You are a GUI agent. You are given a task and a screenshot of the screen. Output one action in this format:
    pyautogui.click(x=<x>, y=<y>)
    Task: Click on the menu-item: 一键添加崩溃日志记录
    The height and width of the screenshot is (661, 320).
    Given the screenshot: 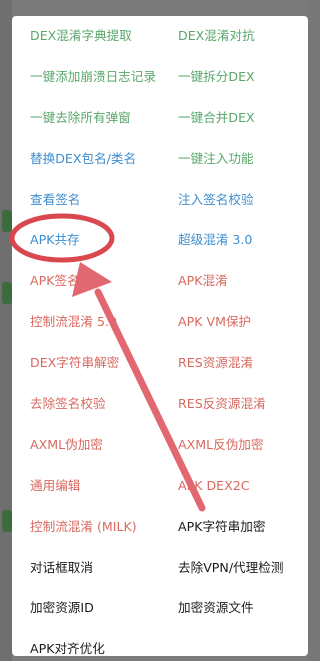 What is the action you would take?
    pyautogui.click(x=93, y=77)
    